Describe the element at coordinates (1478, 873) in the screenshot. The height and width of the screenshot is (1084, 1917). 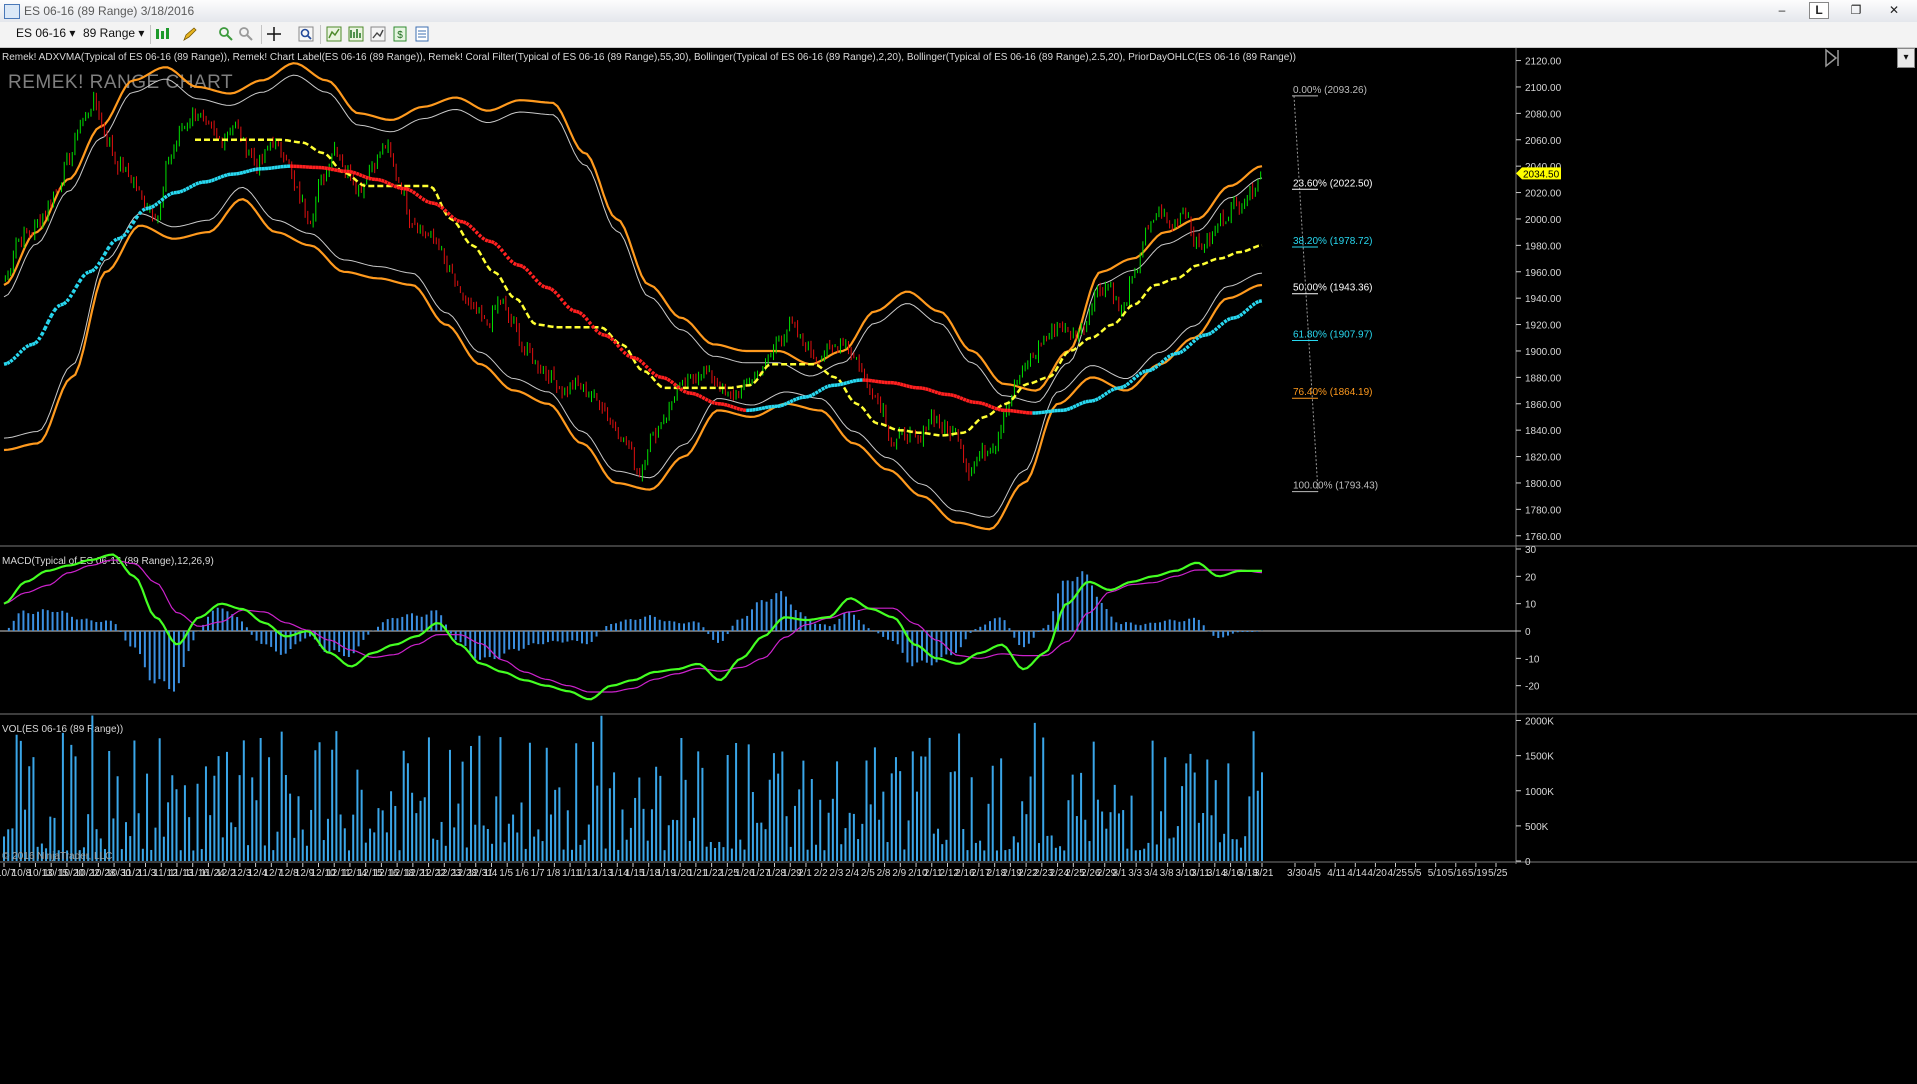
I see `time-tick-label: 5/19` at that location.